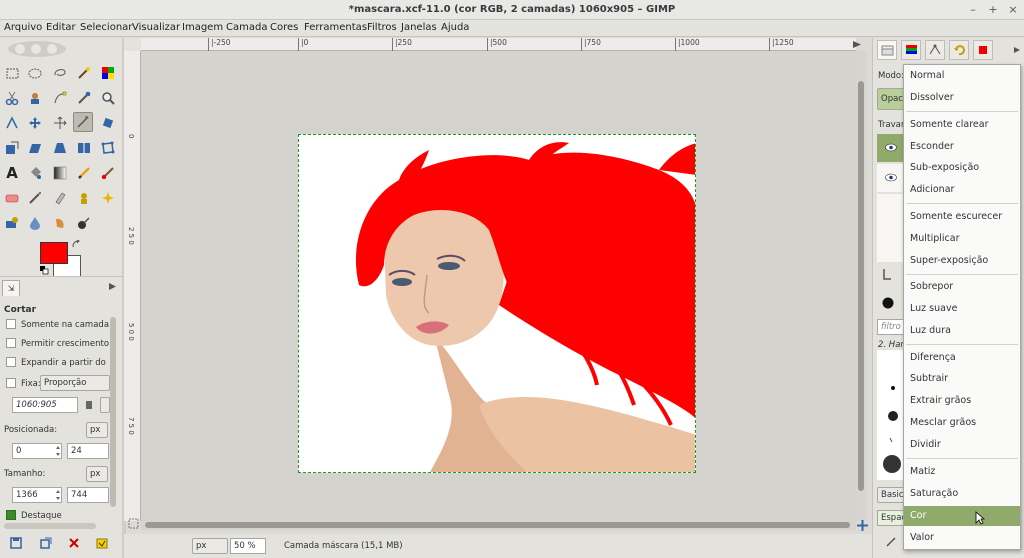 Image resolution: width=1024 pixels, height=558 pixels. What do you see at coordinates (44, 270) in the screenshot?
I see `default-colors-icon` at bounding box center [44, 270].